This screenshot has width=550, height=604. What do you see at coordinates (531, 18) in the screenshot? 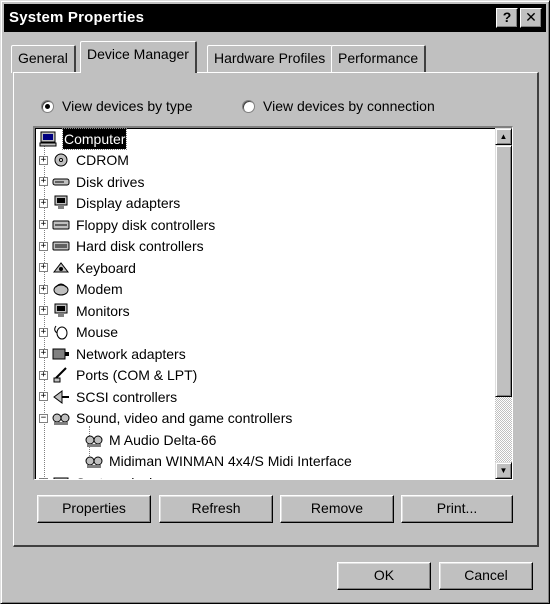
I see `close-button: ✕` at bounding box center [531, 18].